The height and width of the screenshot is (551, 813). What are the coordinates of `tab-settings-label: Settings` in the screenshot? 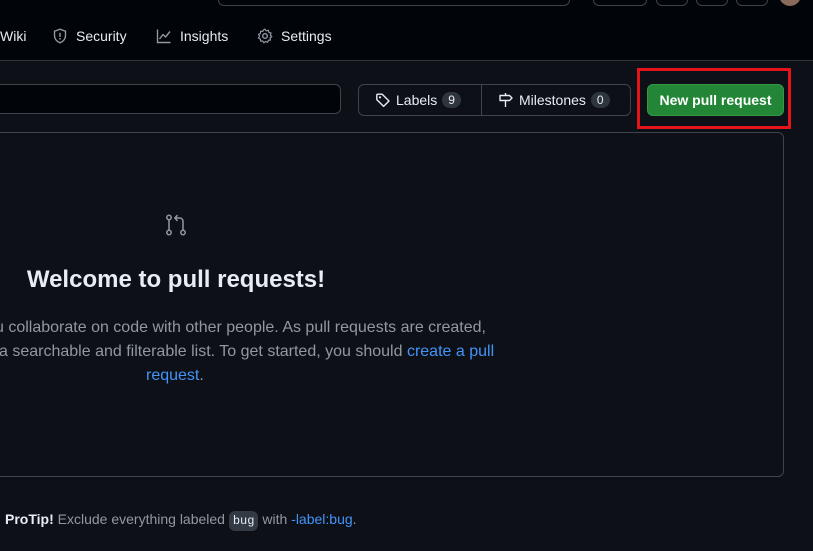 It's located at (306, 36).